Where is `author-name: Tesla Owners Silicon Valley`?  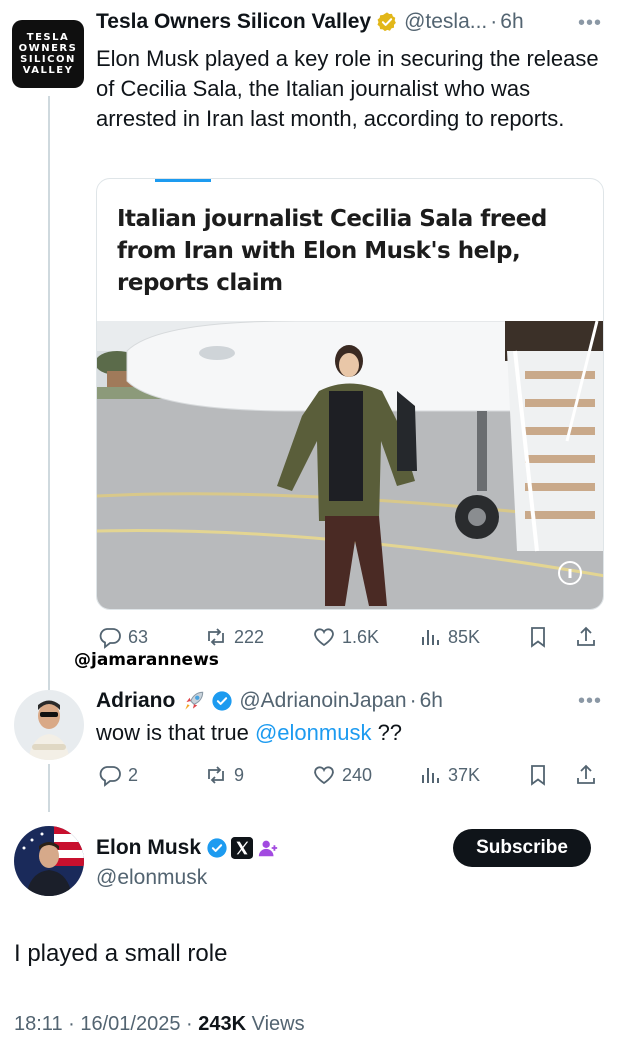 author-name: Tesla Owners Silicon Valley is located at coordinates (233, 22).